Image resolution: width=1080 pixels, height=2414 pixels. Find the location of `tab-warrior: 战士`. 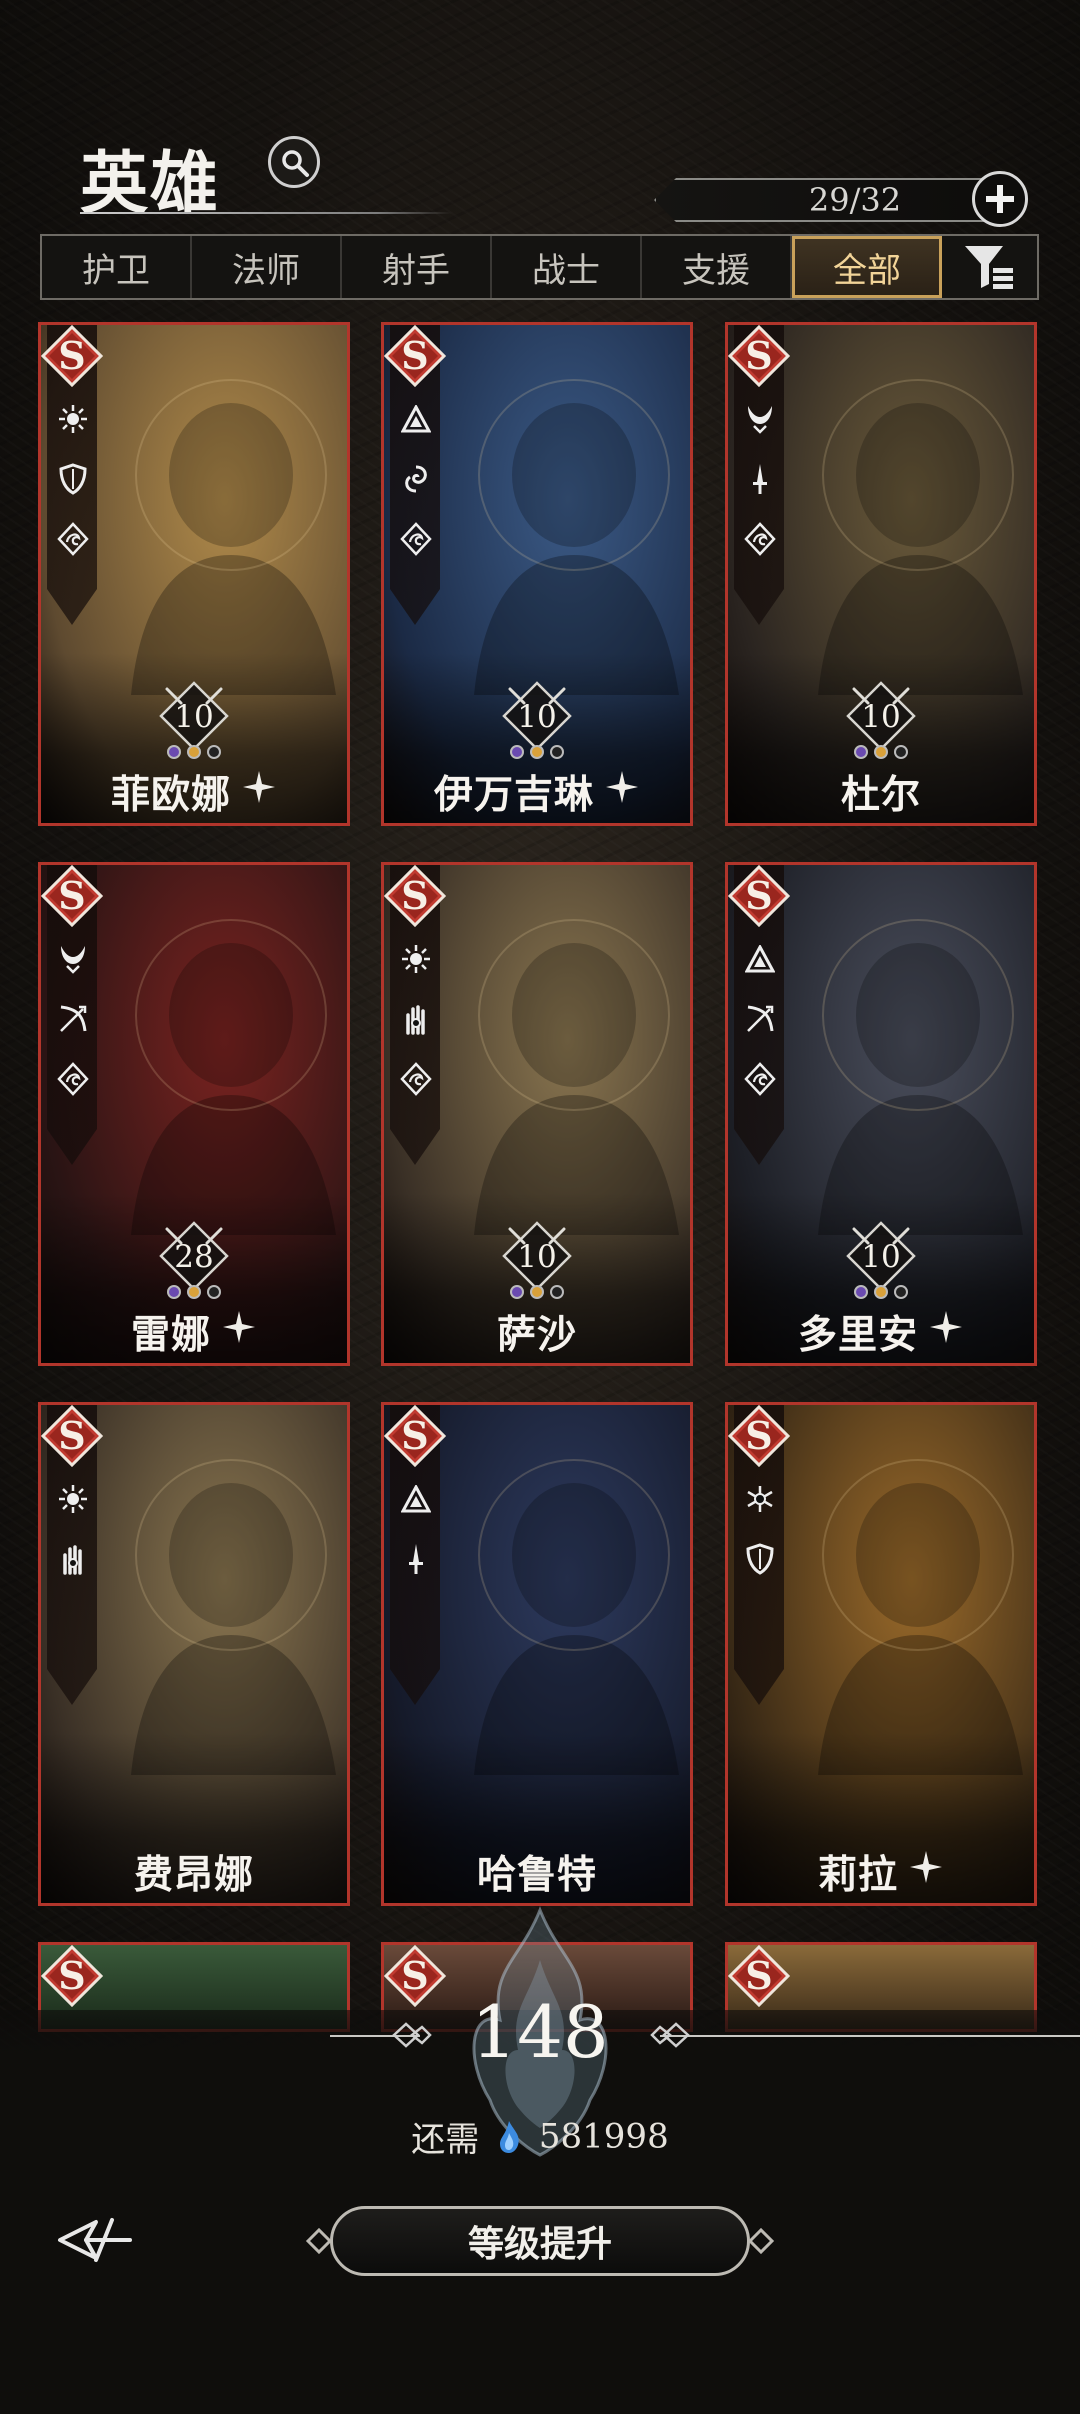

tab-warrior: 战士 is located at coordinates (567, 267).